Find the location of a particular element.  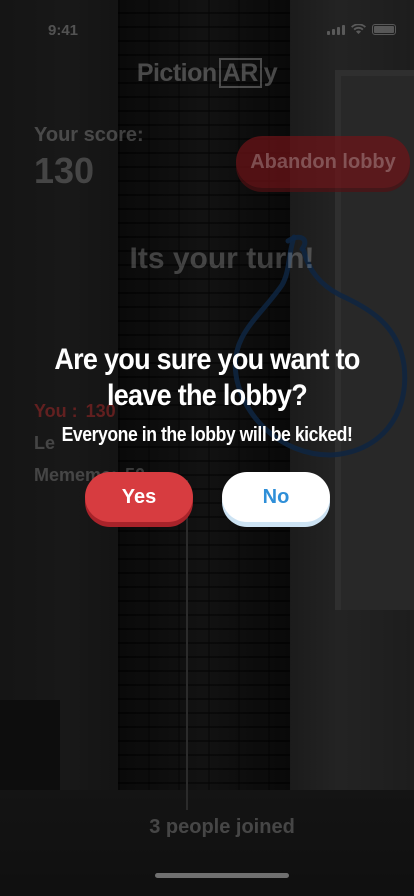

battery-icon is located at coordinates (384, 29).